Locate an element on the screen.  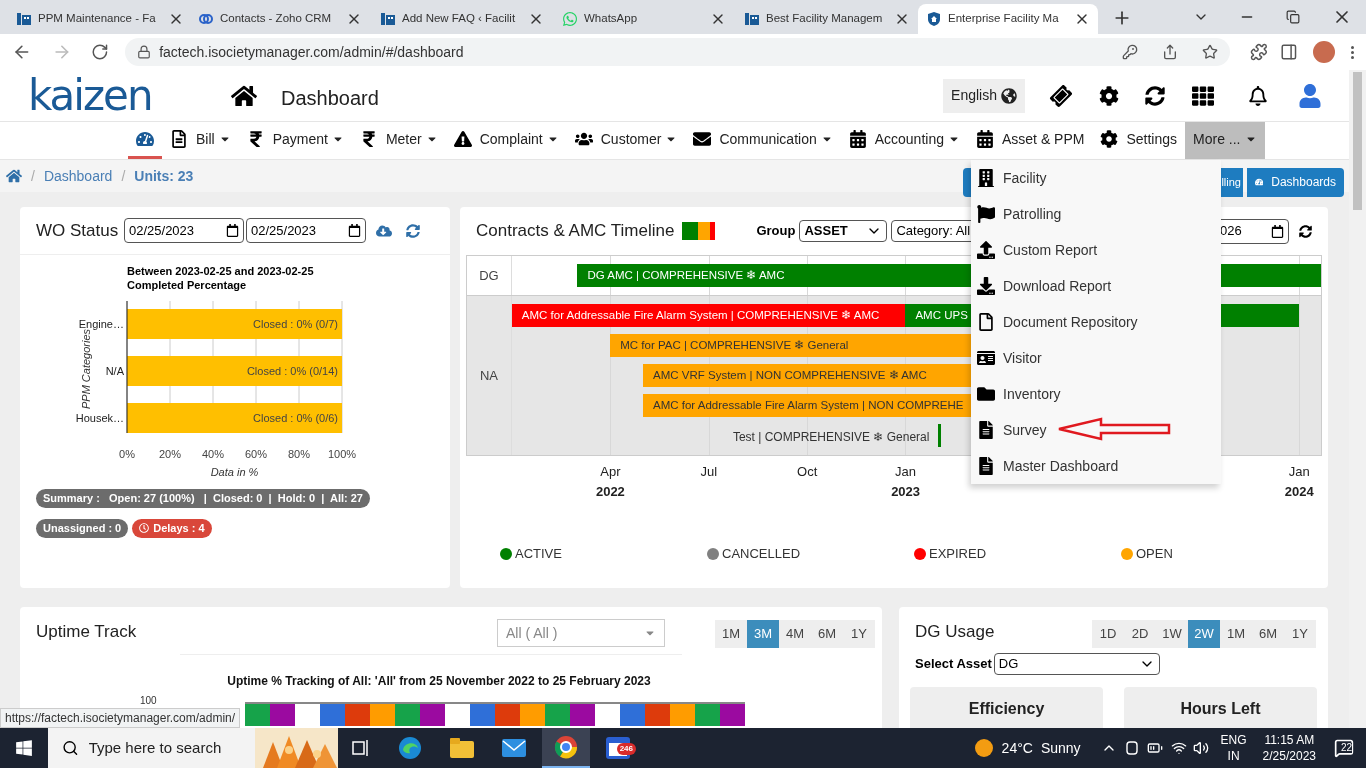
metric-title: Efficiency is located at coordinates (1006, 709).